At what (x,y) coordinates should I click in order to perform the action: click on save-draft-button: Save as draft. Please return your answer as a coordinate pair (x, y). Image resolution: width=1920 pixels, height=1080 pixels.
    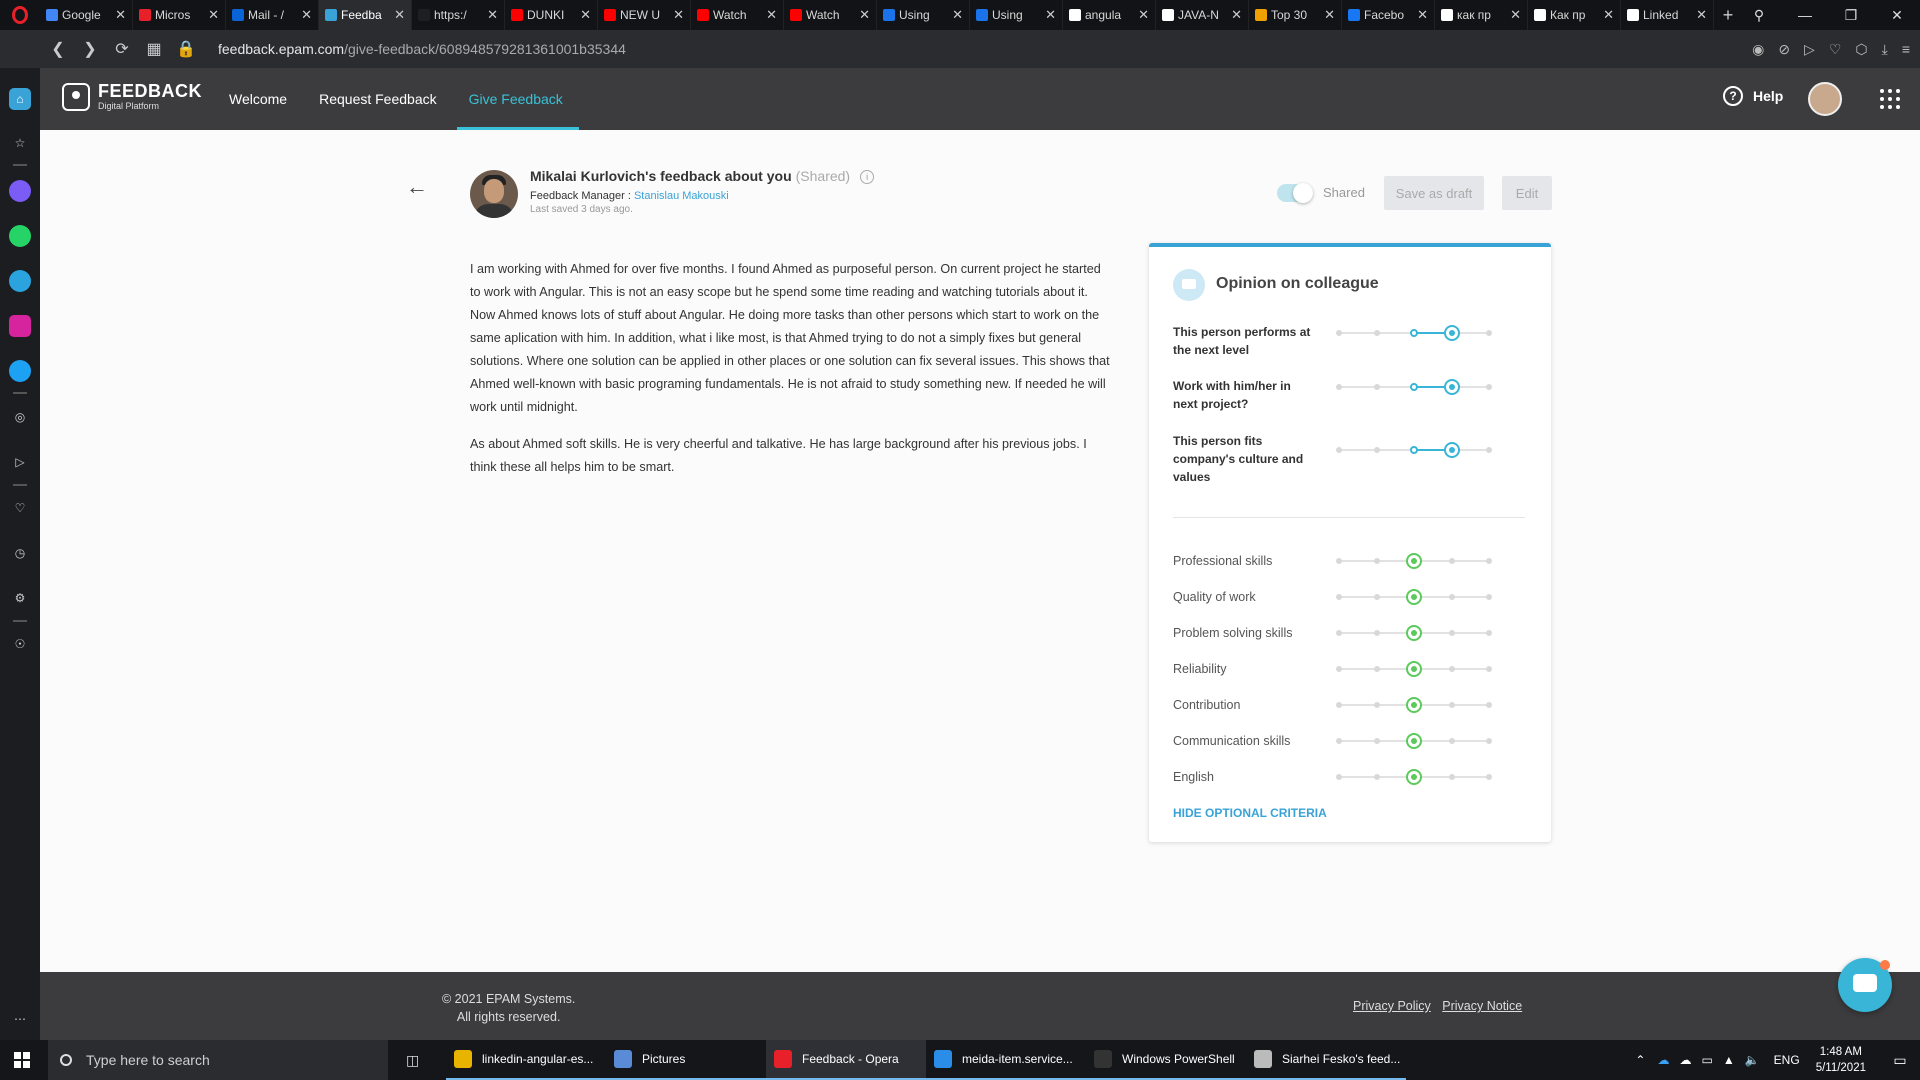
    Looking at the image, I should click on (1434, 193).